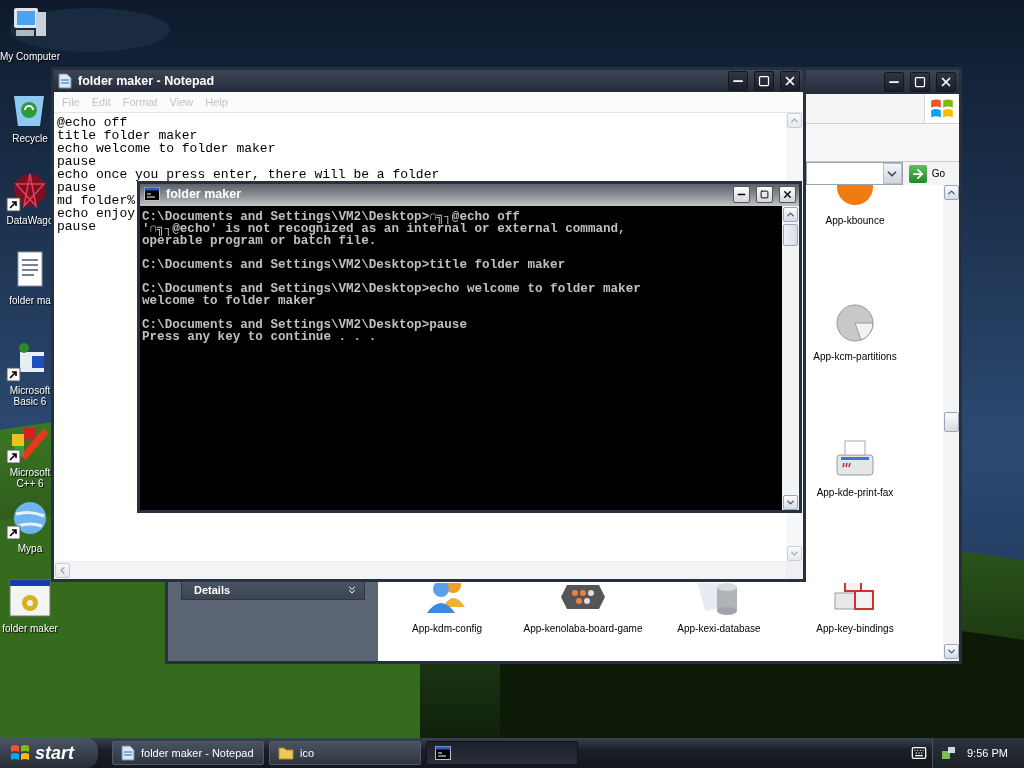 The image size is (1024, 768). I want to click on start-button: start, so click(49, 753).